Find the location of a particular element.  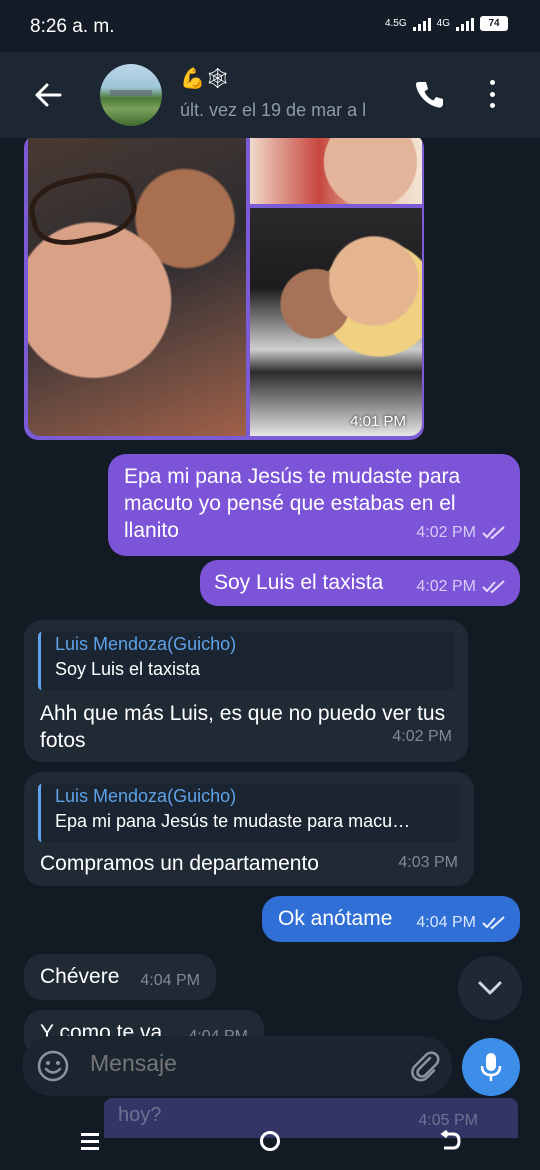

menu-lines-icon is located at coordinates (90, 1141).